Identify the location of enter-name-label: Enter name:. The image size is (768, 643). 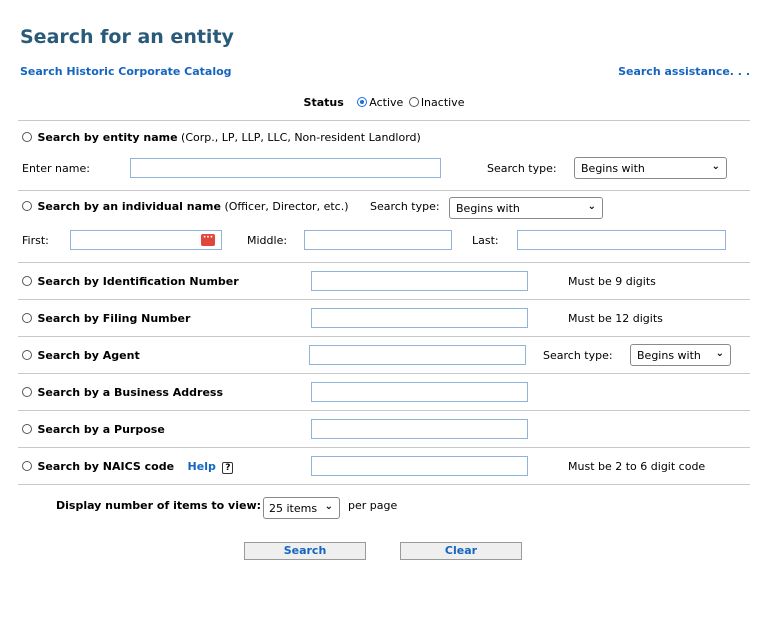
(56, 168).